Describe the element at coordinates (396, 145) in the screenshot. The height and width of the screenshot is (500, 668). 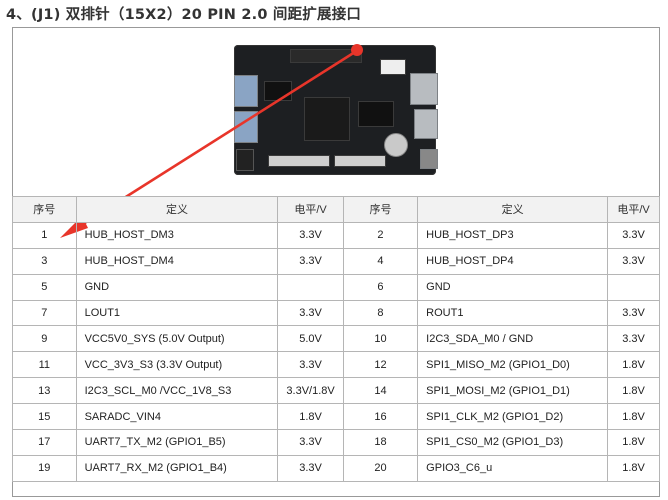
I see `rtc-battery` at that location.